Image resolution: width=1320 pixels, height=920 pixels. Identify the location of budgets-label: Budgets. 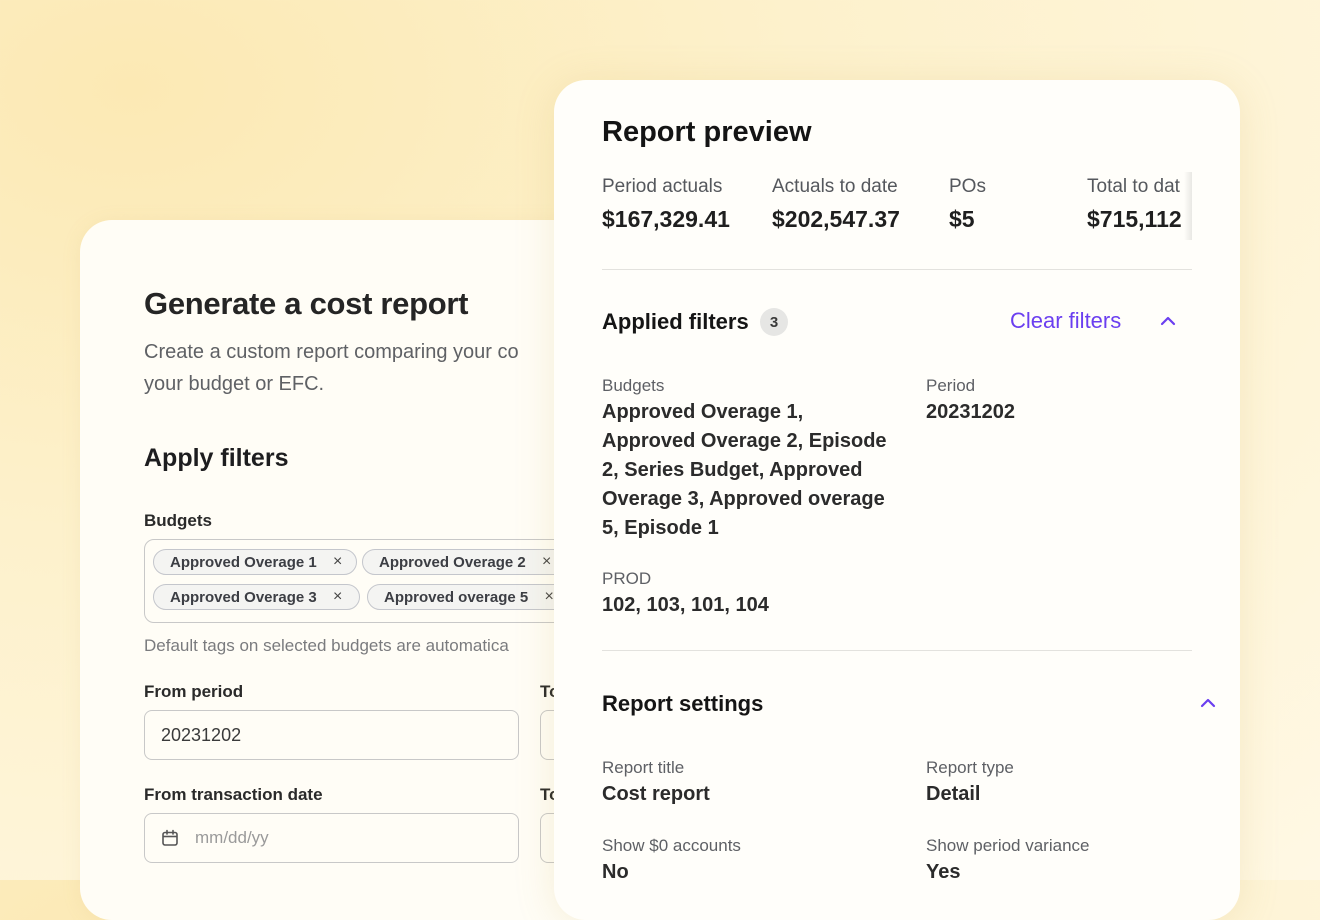
(178, 520).